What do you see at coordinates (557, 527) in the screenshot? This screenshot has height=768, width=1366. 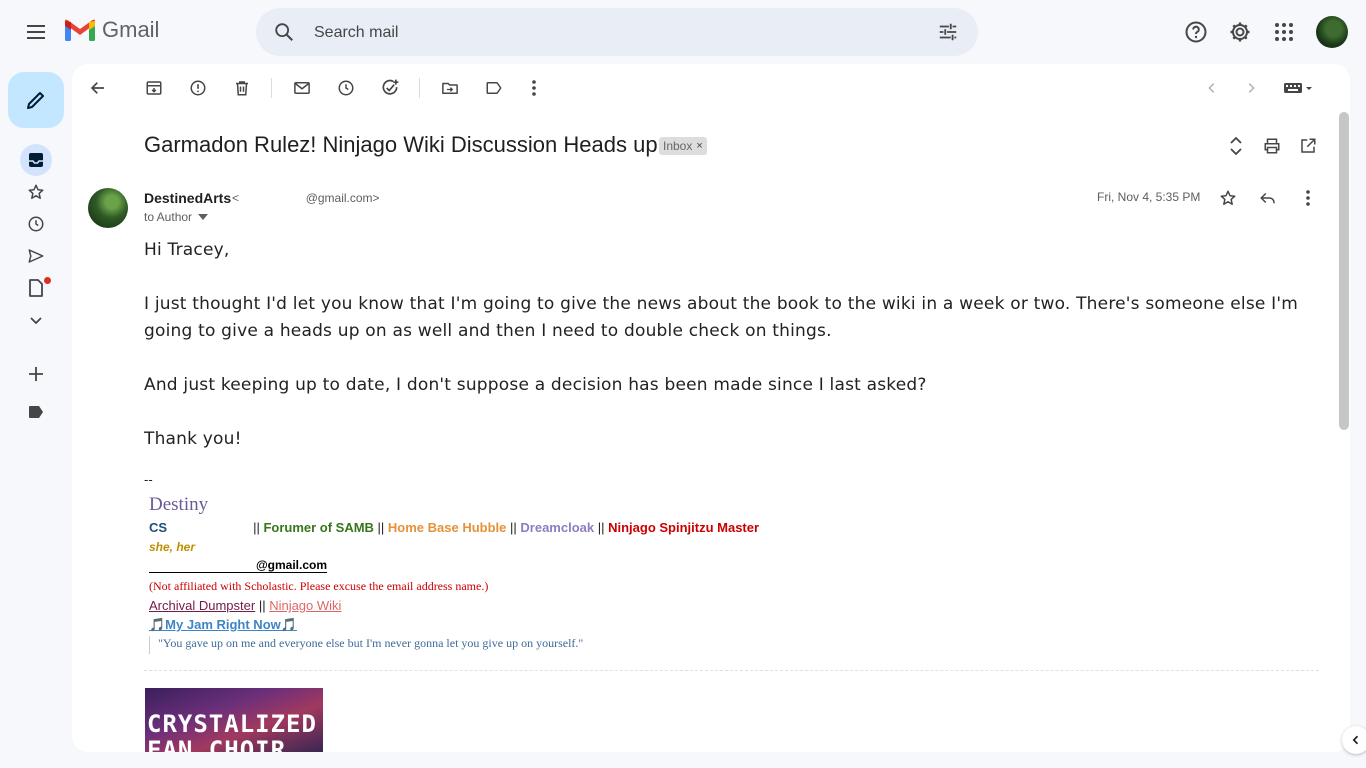 I see `sig-dreamcloak: Dreamcloak` at bounding box center [557, 527].